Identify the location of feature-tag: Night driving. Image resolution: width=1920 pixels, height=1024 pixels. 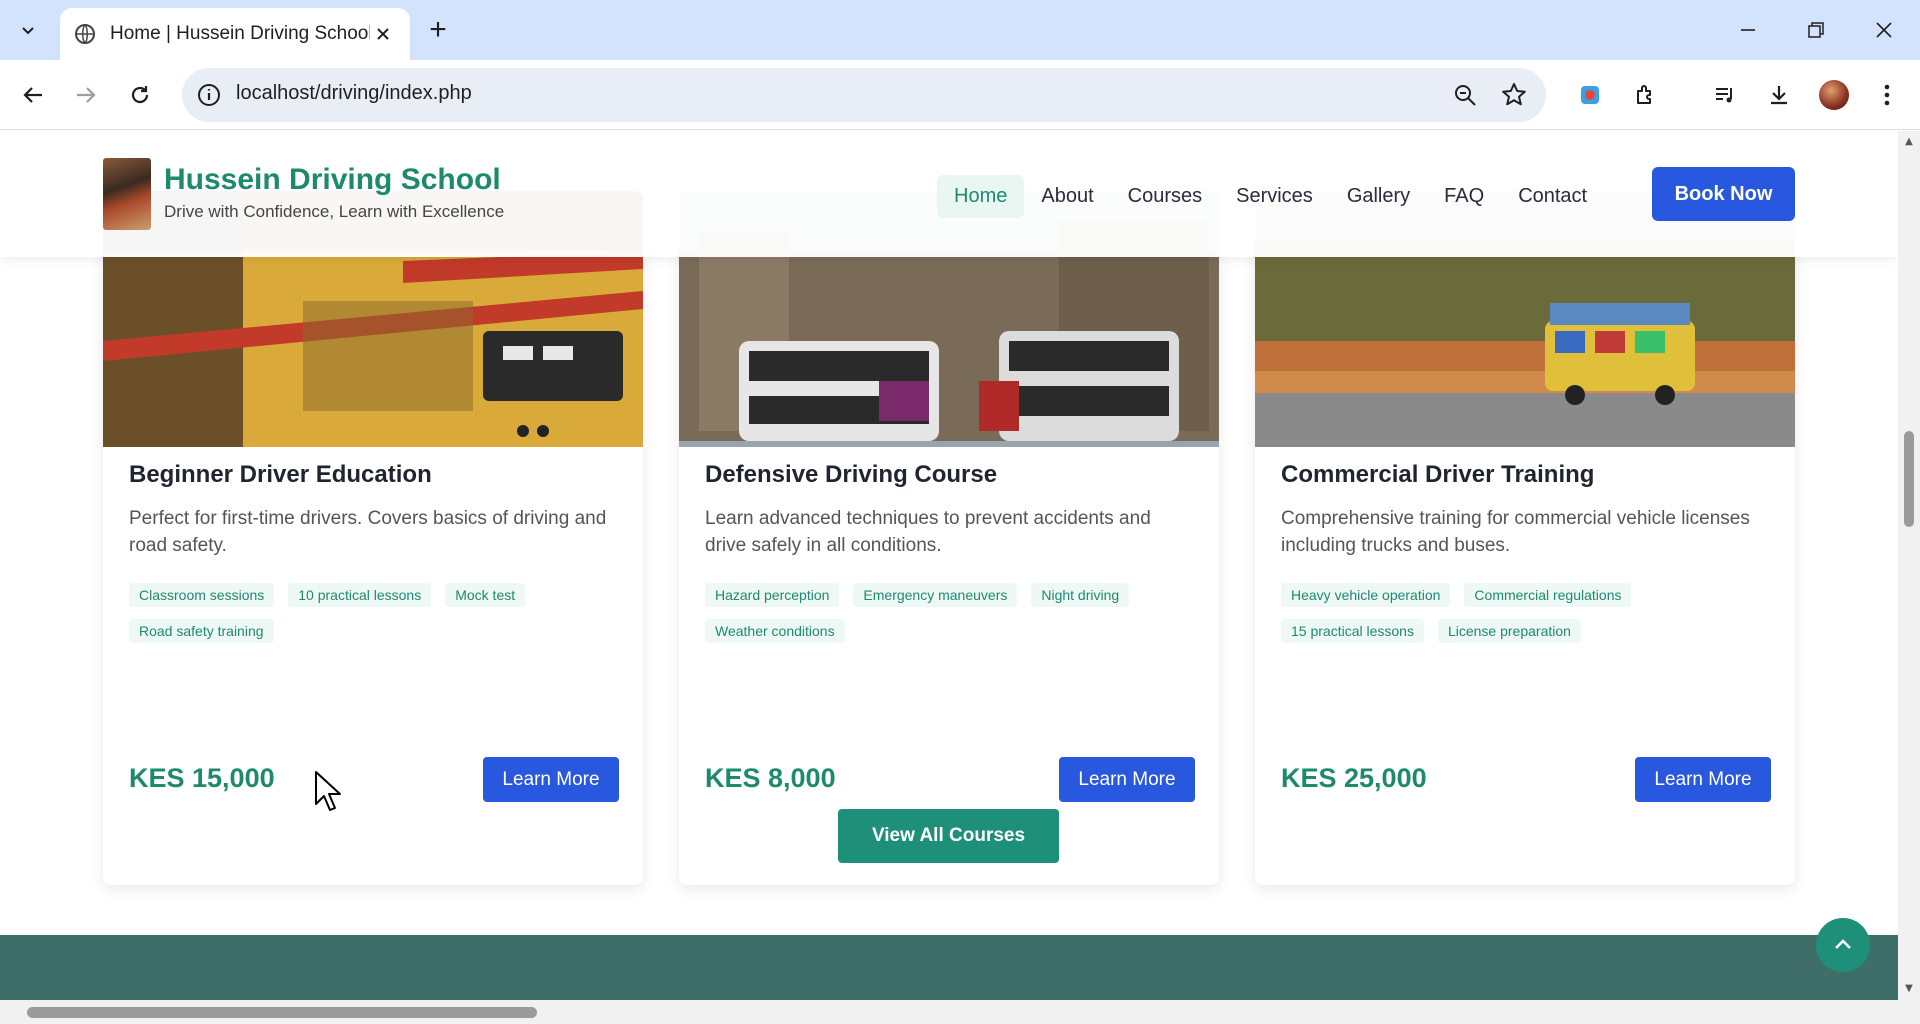
(1080, 595).